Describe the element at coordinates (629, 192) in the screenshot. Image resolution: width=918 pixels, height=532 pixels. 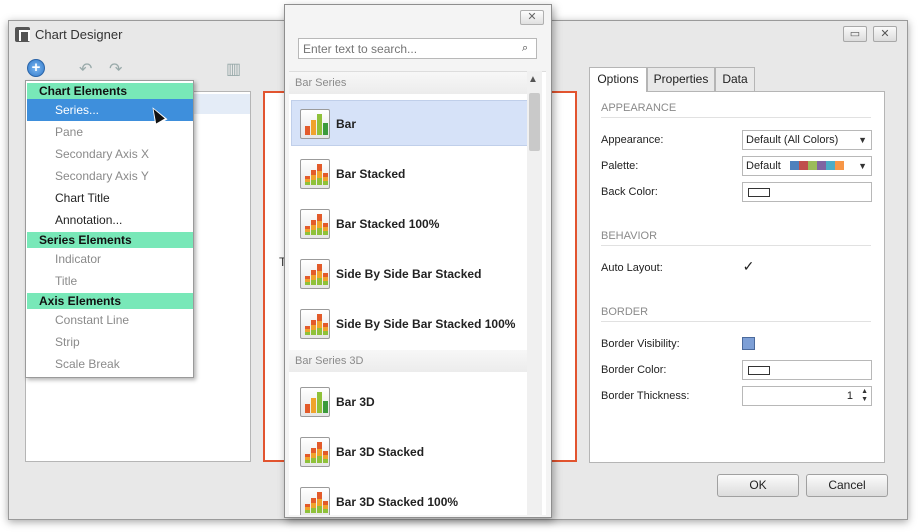
I see `back-color-label: Back Color:` at that location.